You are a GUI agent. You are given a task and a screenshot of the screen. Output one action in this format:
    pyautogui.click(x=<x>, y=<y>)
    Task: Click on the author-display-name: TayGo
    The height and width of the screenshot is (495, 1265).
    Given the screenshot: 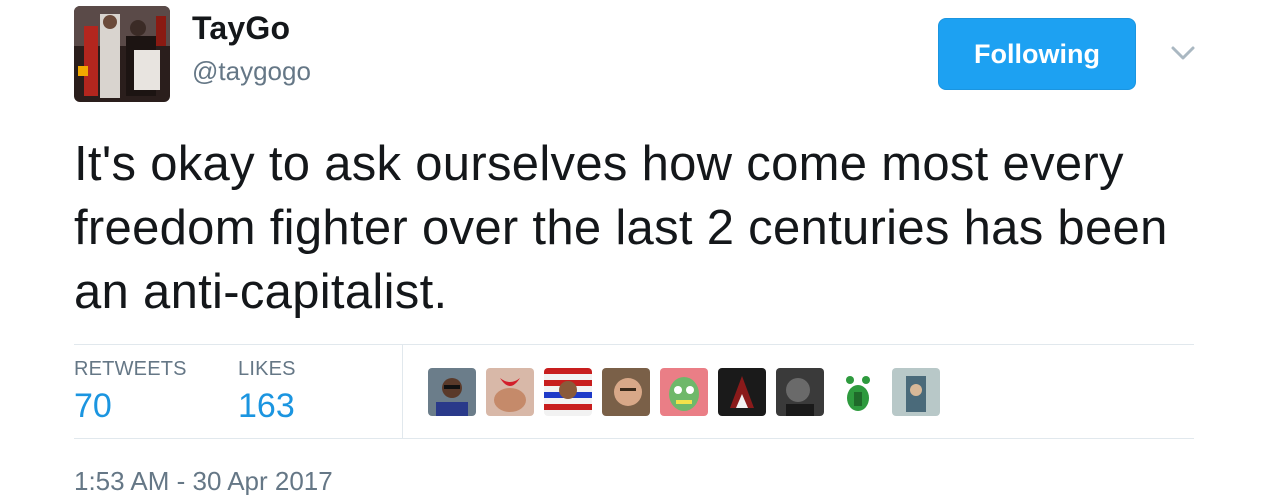 What is the action you would take?
    pyautogui.click(x=241, y=28)
    